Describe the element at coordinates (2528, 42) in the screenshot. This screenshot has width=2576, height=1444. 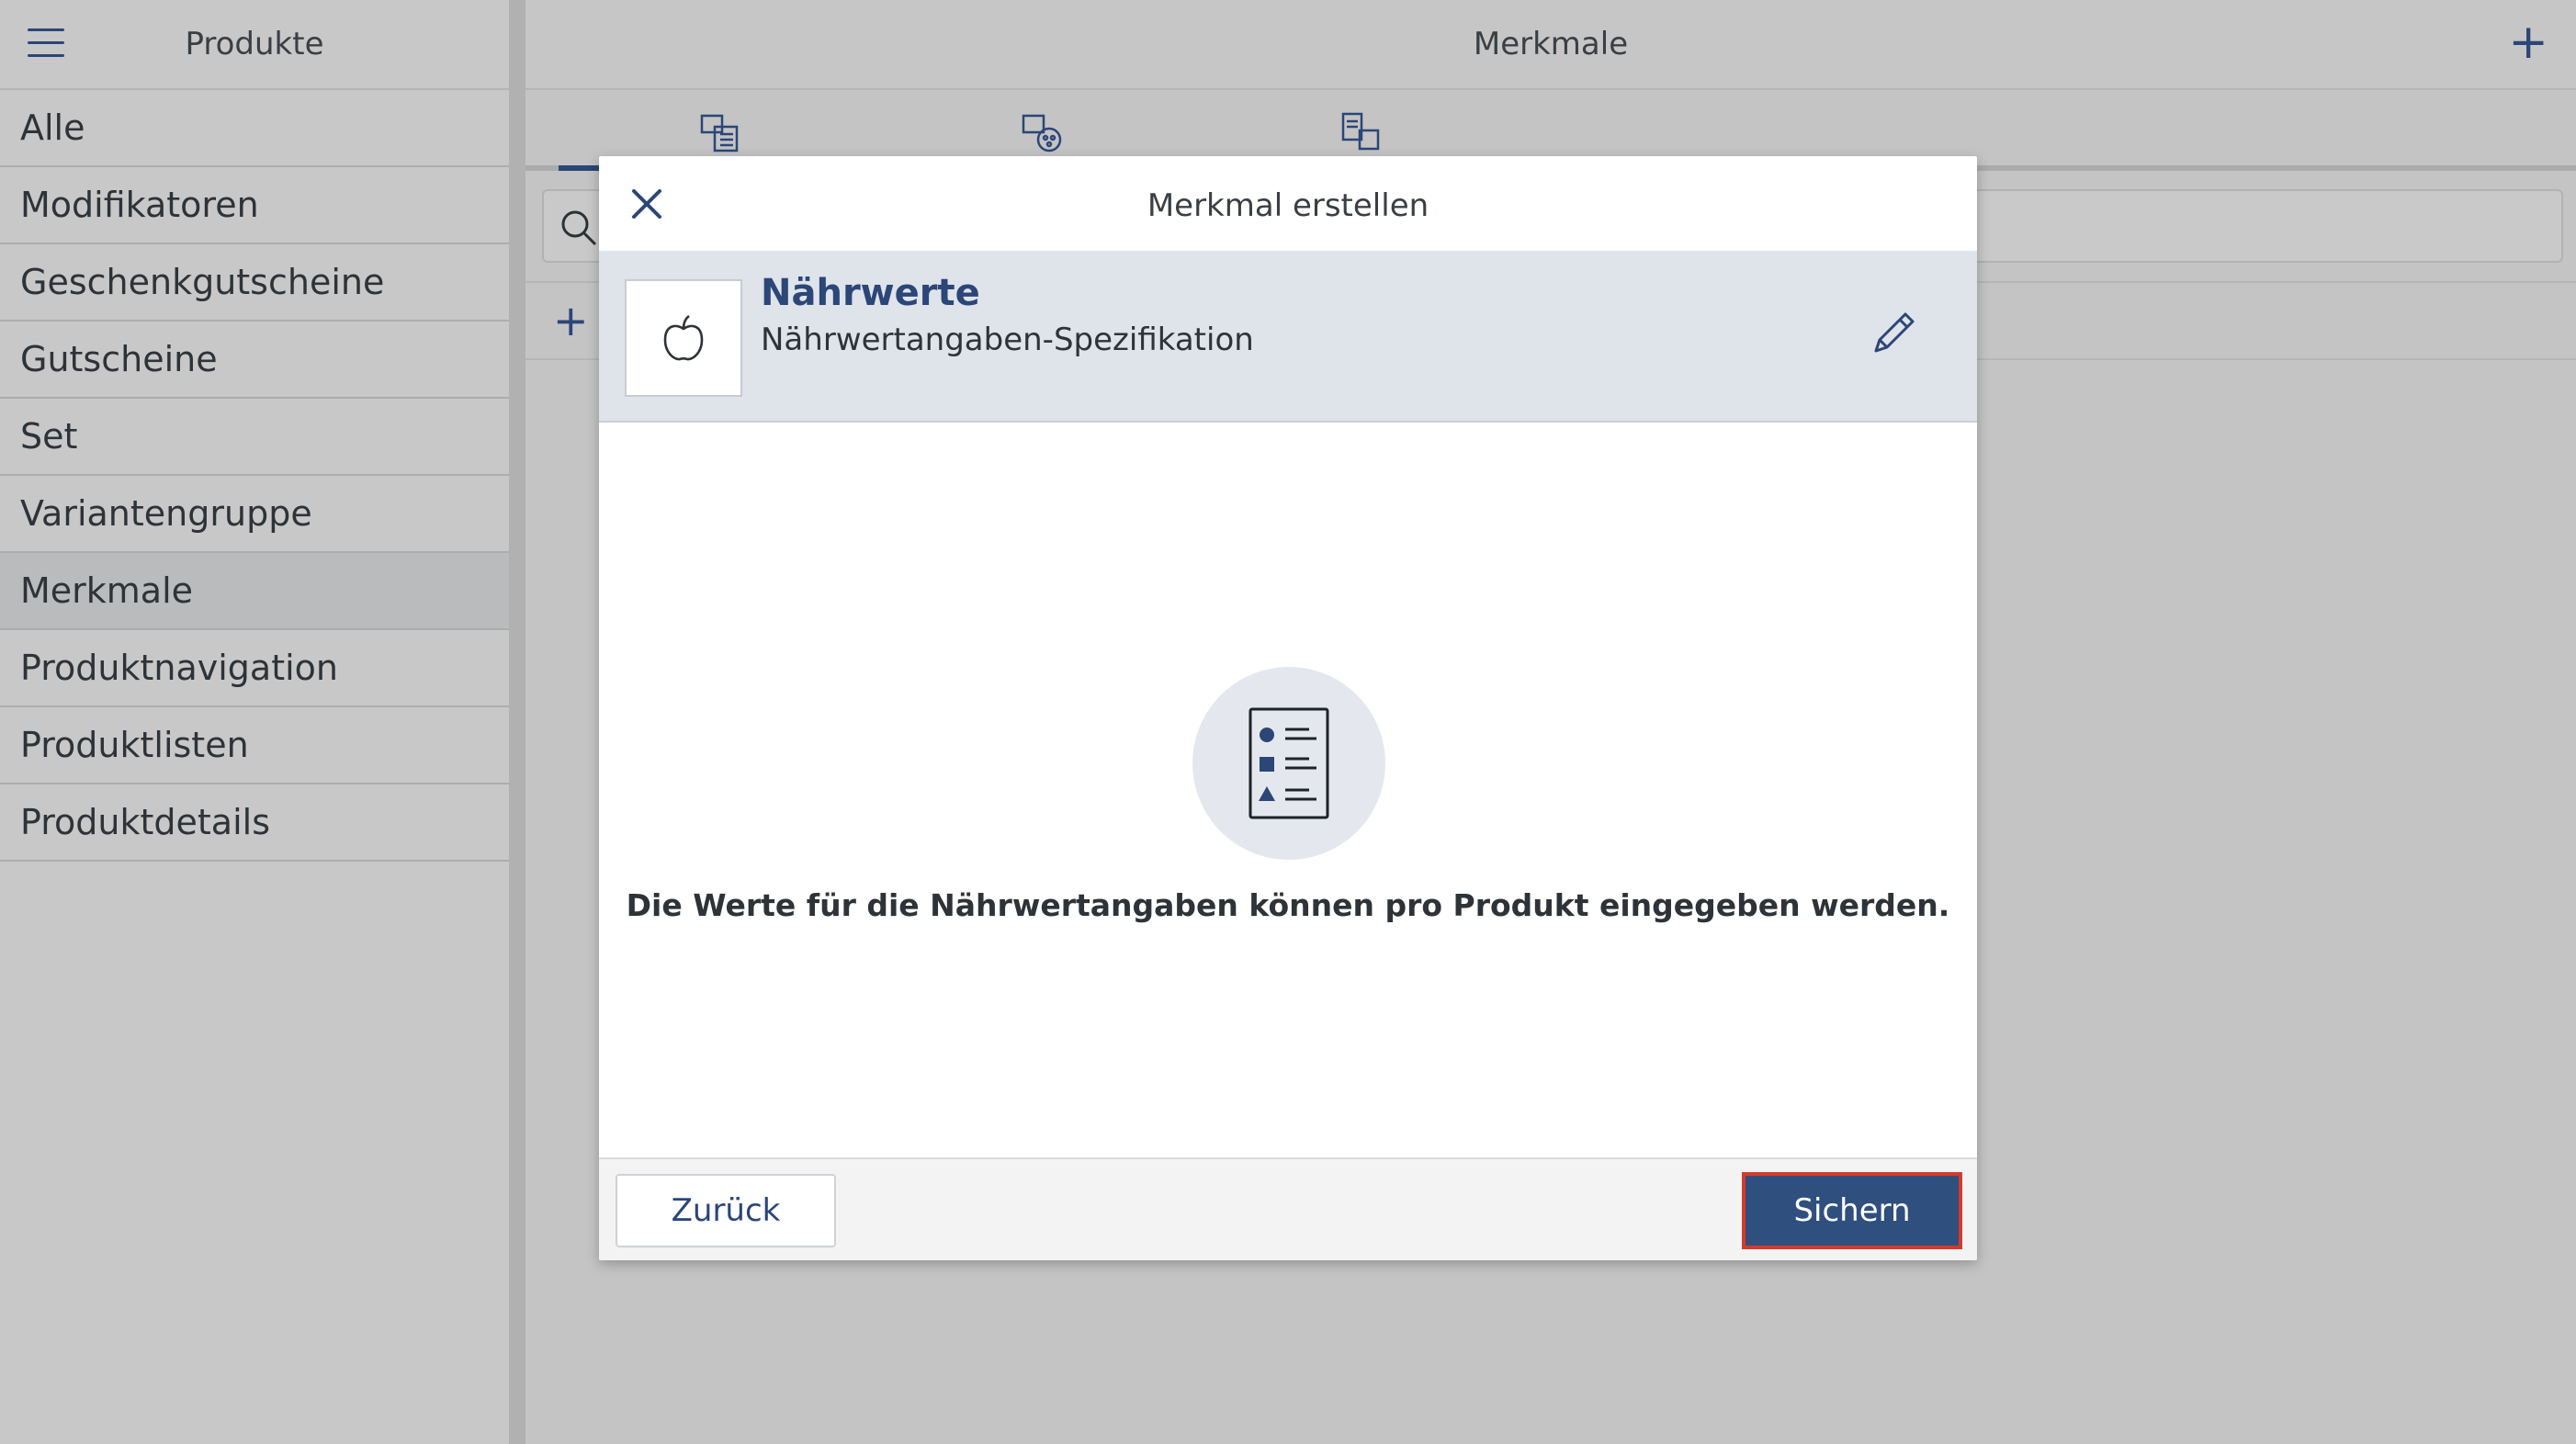
I see `add-feature-plus-icon: +` at that location.